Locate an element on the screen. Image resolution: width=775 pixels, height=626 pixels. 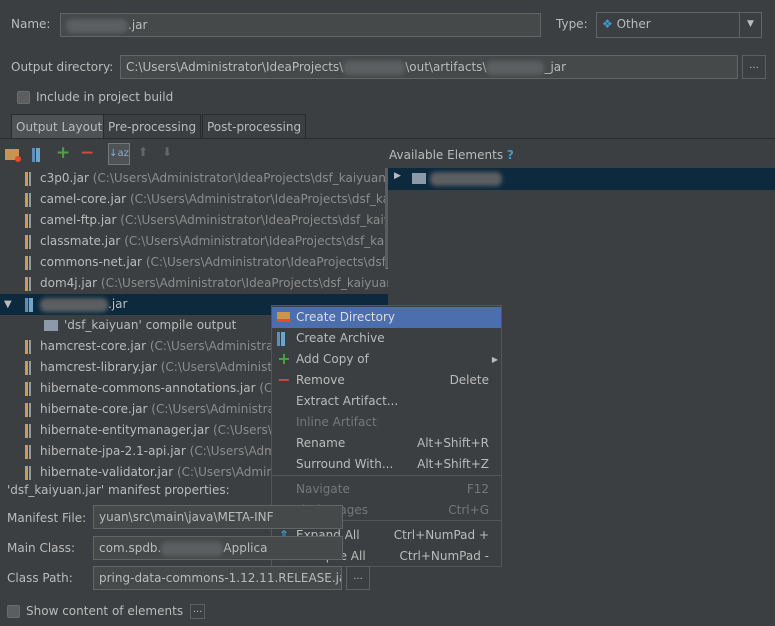
move-up-icon: ⬆ is located at coordinates (143, 152).